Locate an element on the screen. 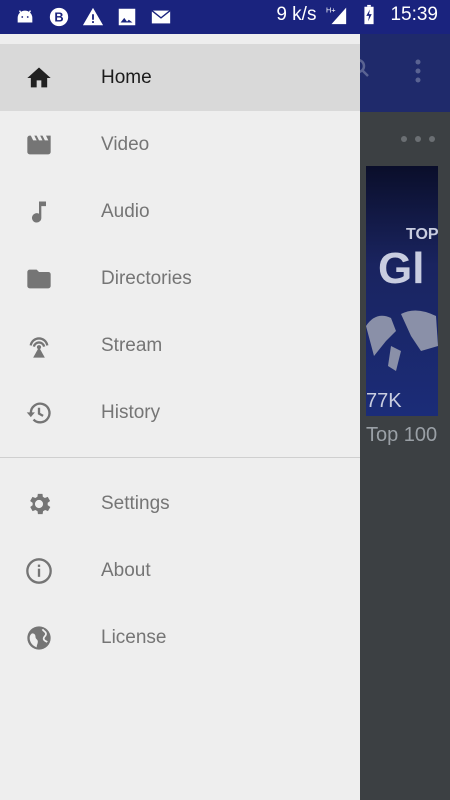 Image resolution: width=450 pixels, height=800 pixels. drawer-item-label: Audio is located at coordinates (125, 211).